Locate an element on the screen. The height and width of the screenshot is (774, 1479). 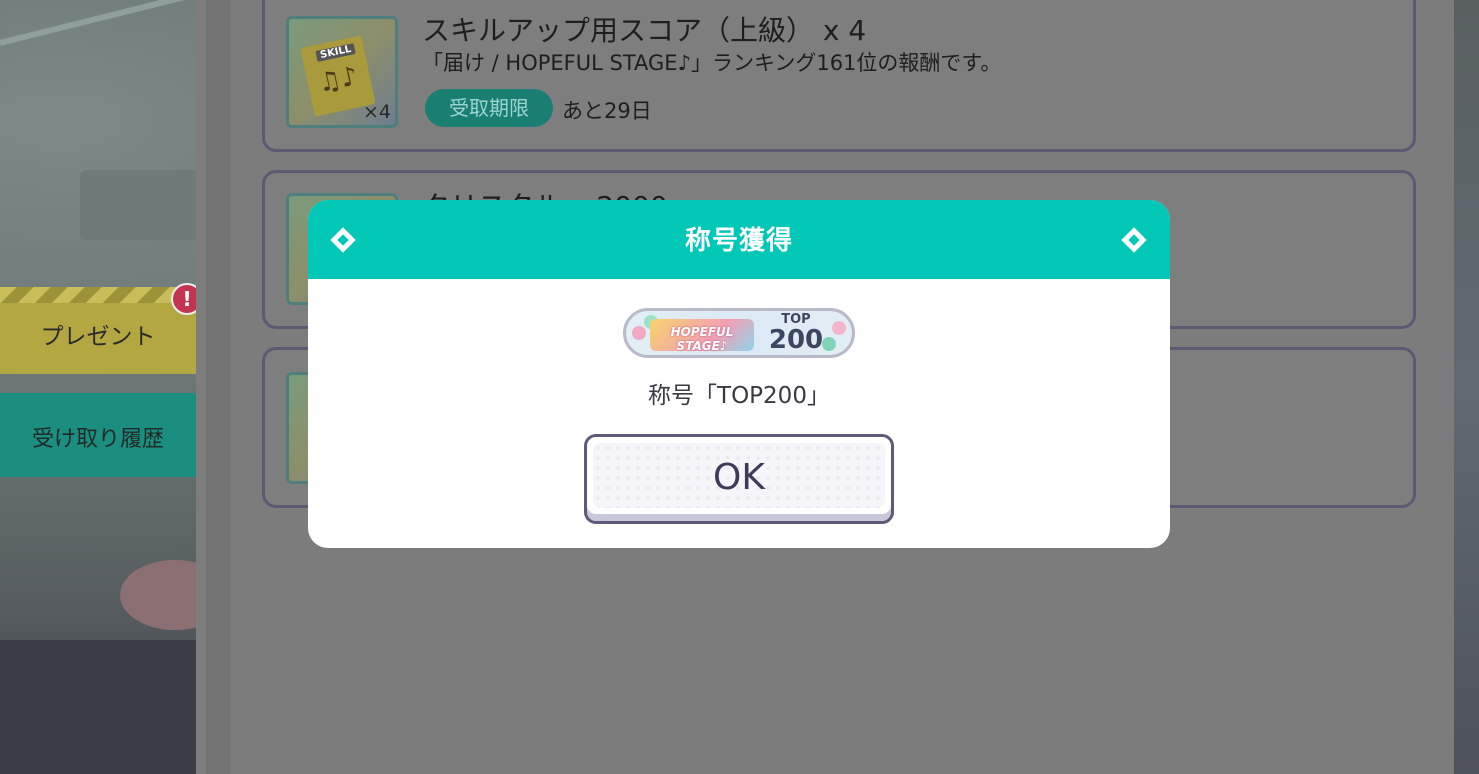
title-badge-image: HOPEFUL STAGE♪ TOP 200 is located at coordinates (739, 333).